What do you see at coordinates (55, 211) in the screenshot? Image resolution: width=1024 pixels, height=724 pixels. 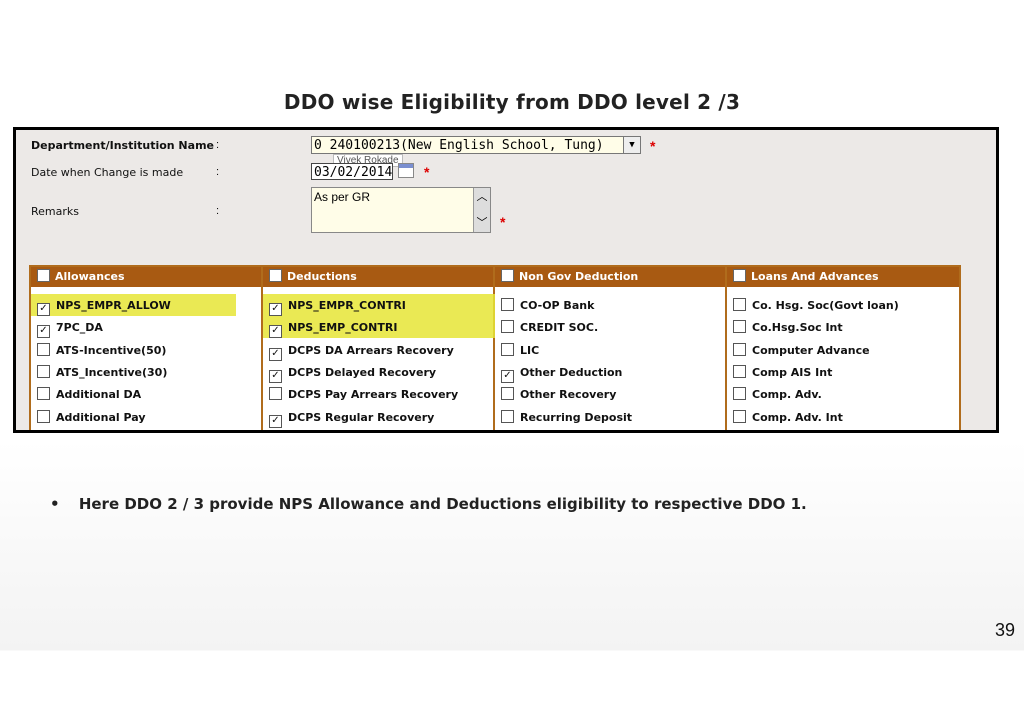 I see `remarks-label: Remarks` at bounding box center [55, 211].